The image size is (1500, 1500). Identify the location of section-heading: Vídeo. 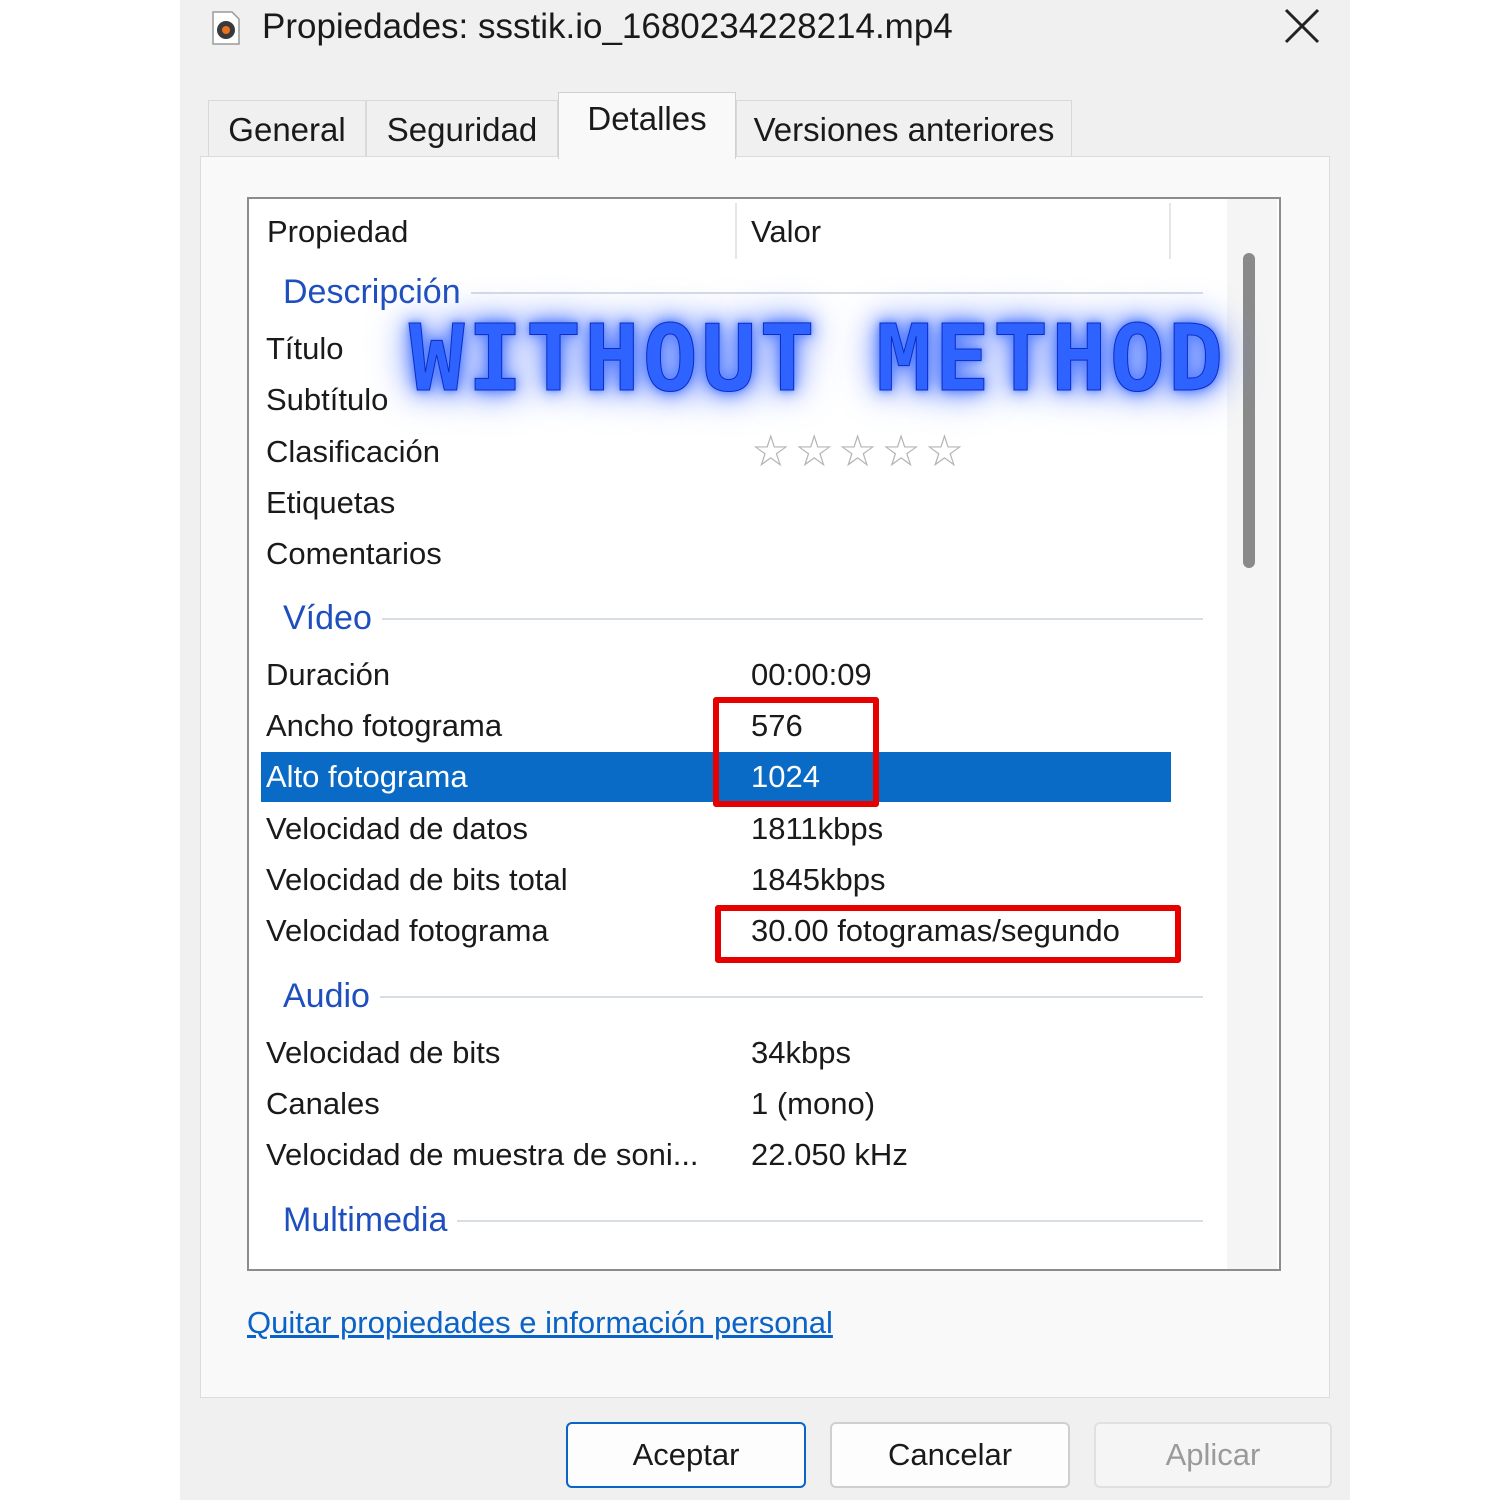
(332, 618).